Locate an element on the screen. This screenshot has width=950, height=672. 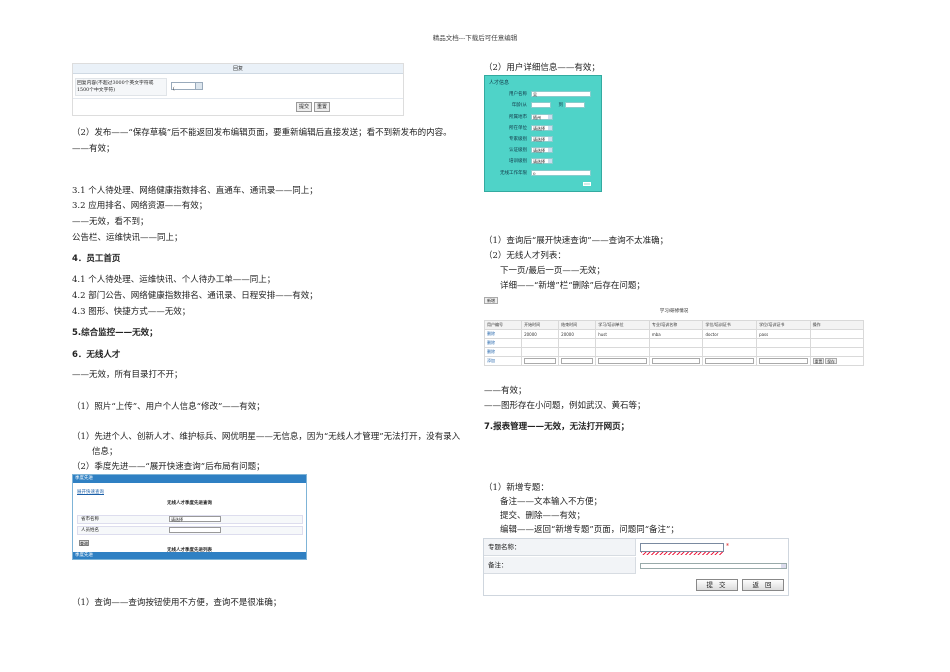
new-button: 新增 is located at coordinates (491, 300).